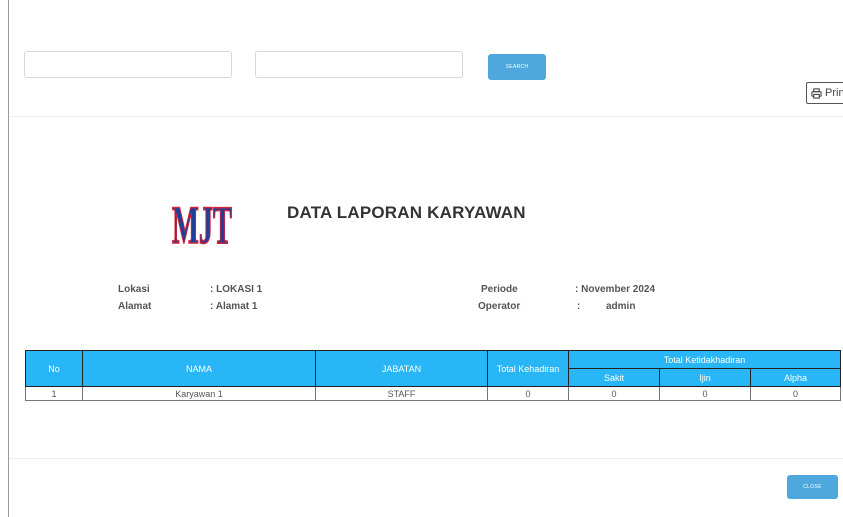 This screenshot has width=843, height=517. Describe the element at coordinates (426, 458) in the screenshot. I see `footer-divider` at that location.